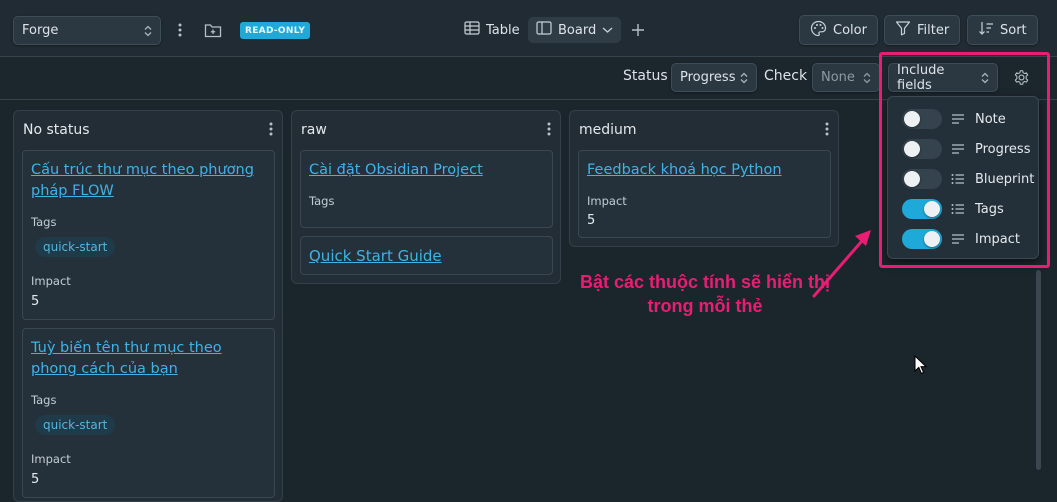  Describe the element at coordinates (986, 30) in the screenshot. I see `sort-icon` at that location.